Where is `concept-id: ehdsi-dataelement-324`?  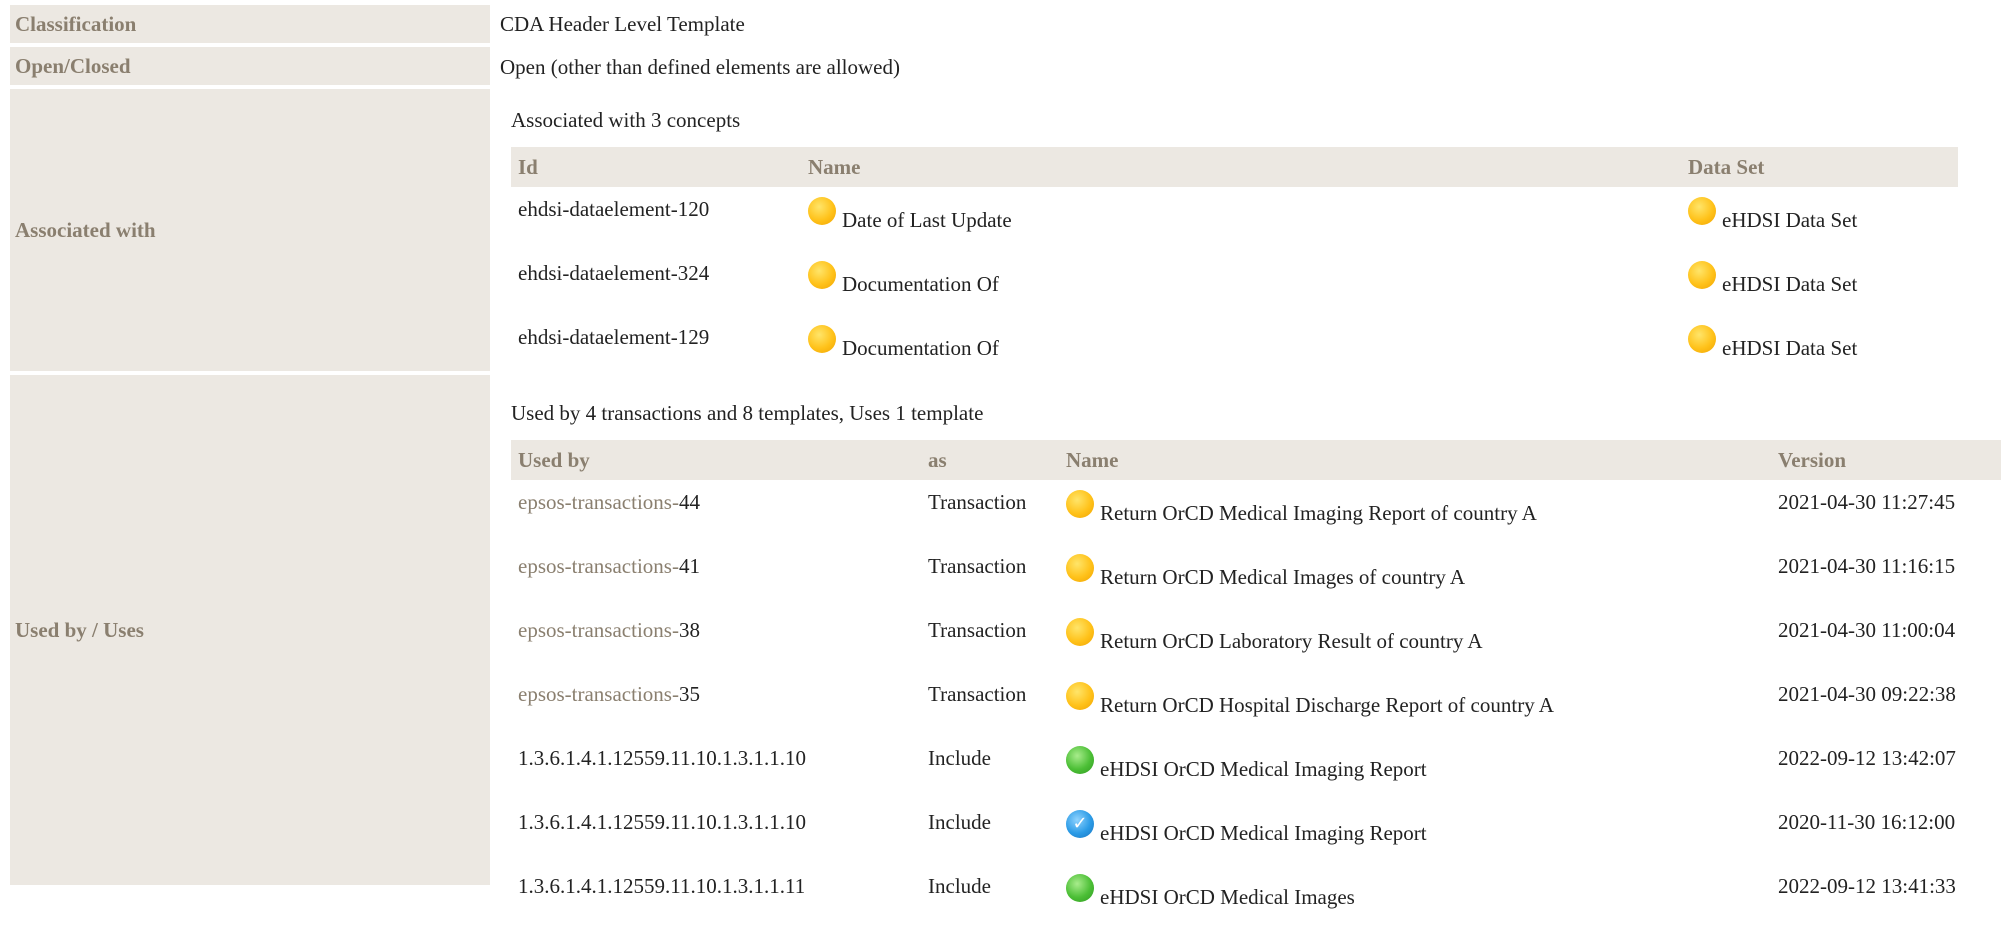
concept-id: ehdsi-dataelement-324 is located at coordinates (656, 283).